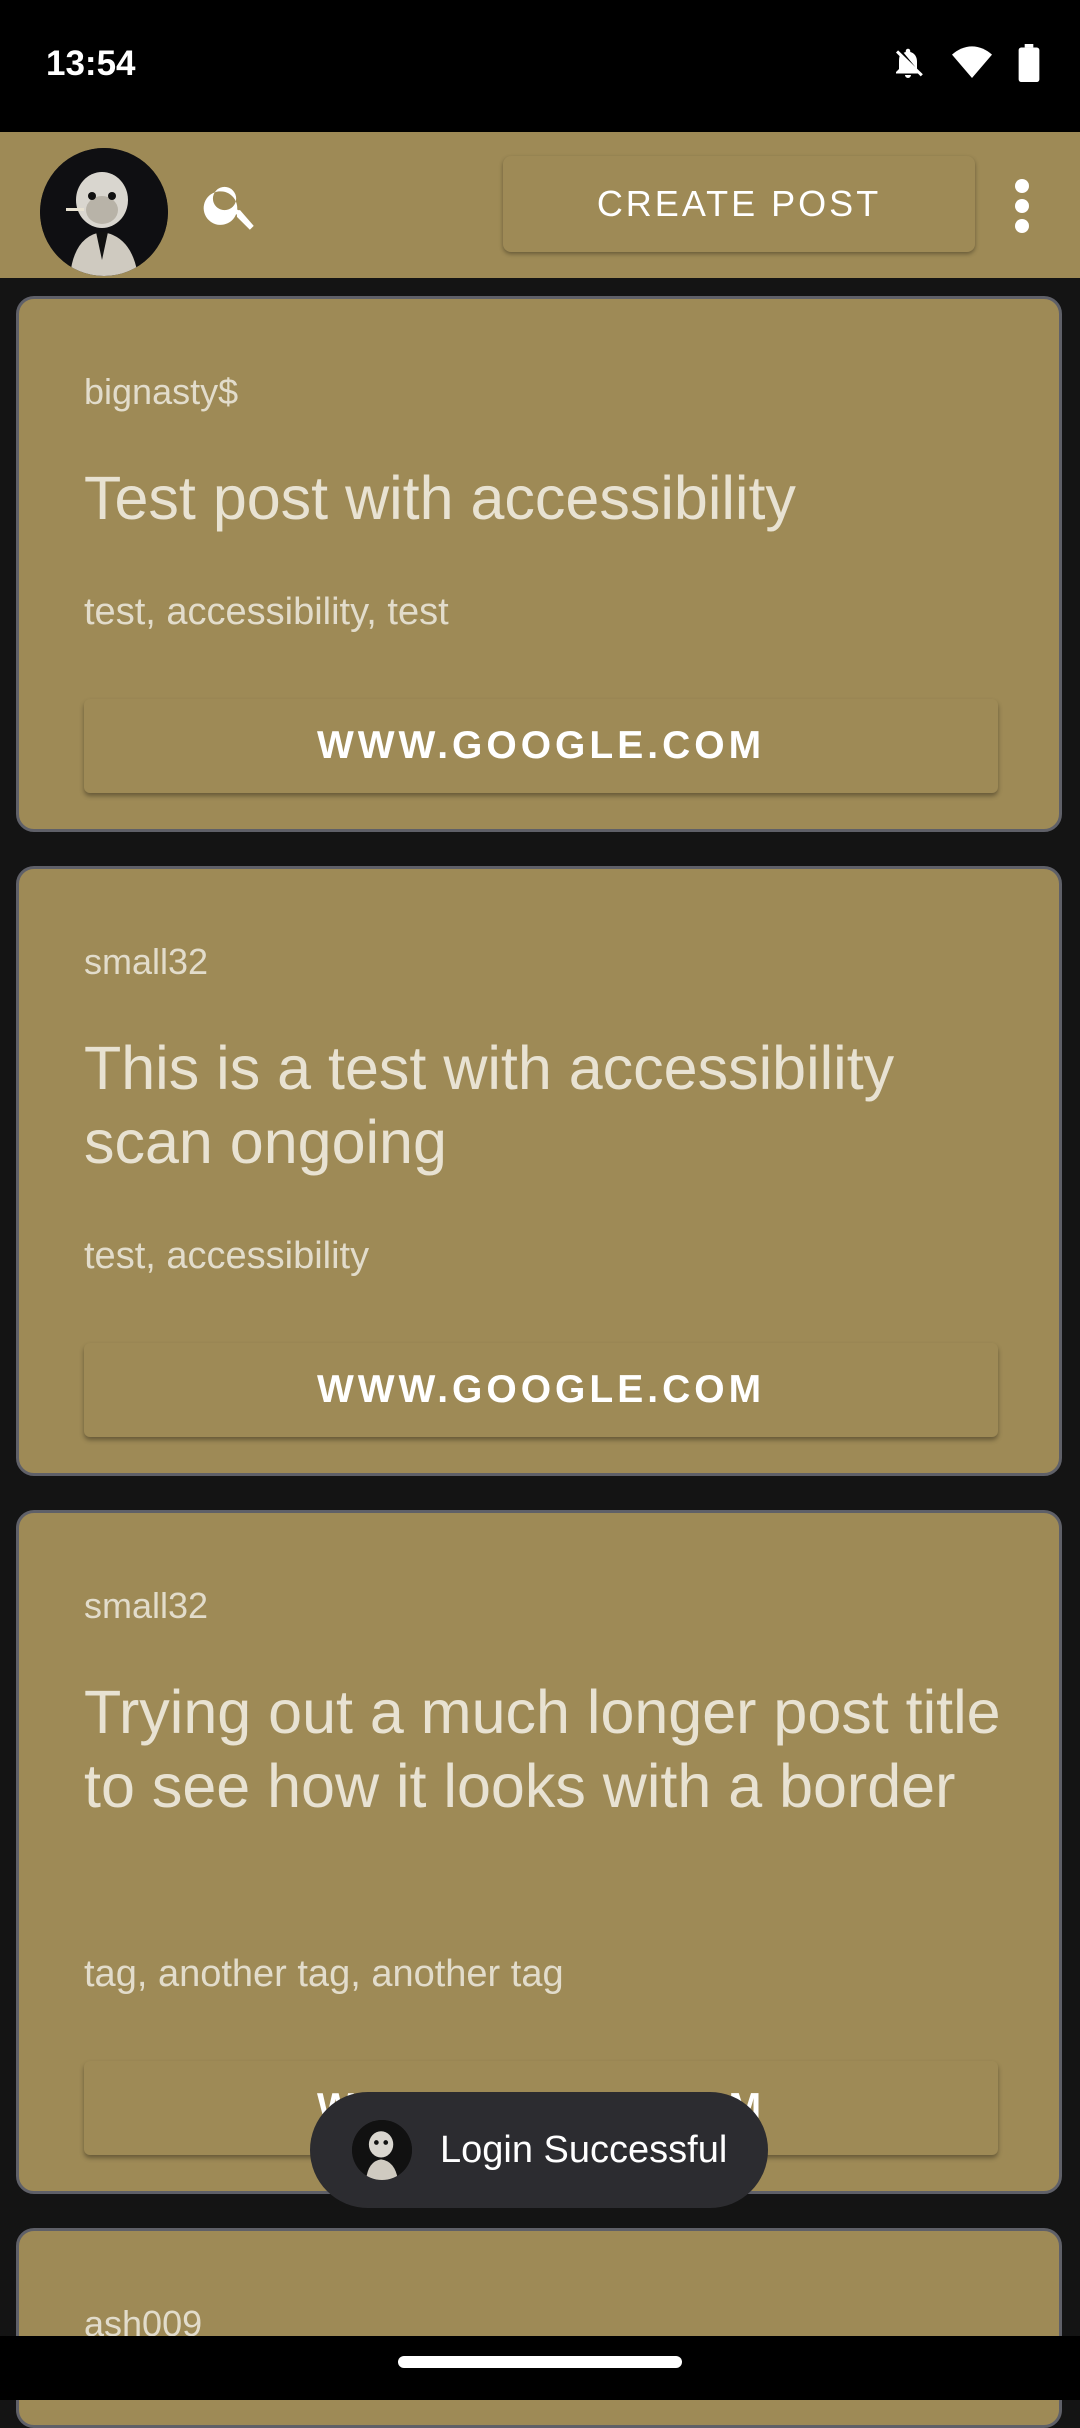 The image size is (1080, 2428). I want to click on post-title: Test post with accessibility, so click(440, 498).